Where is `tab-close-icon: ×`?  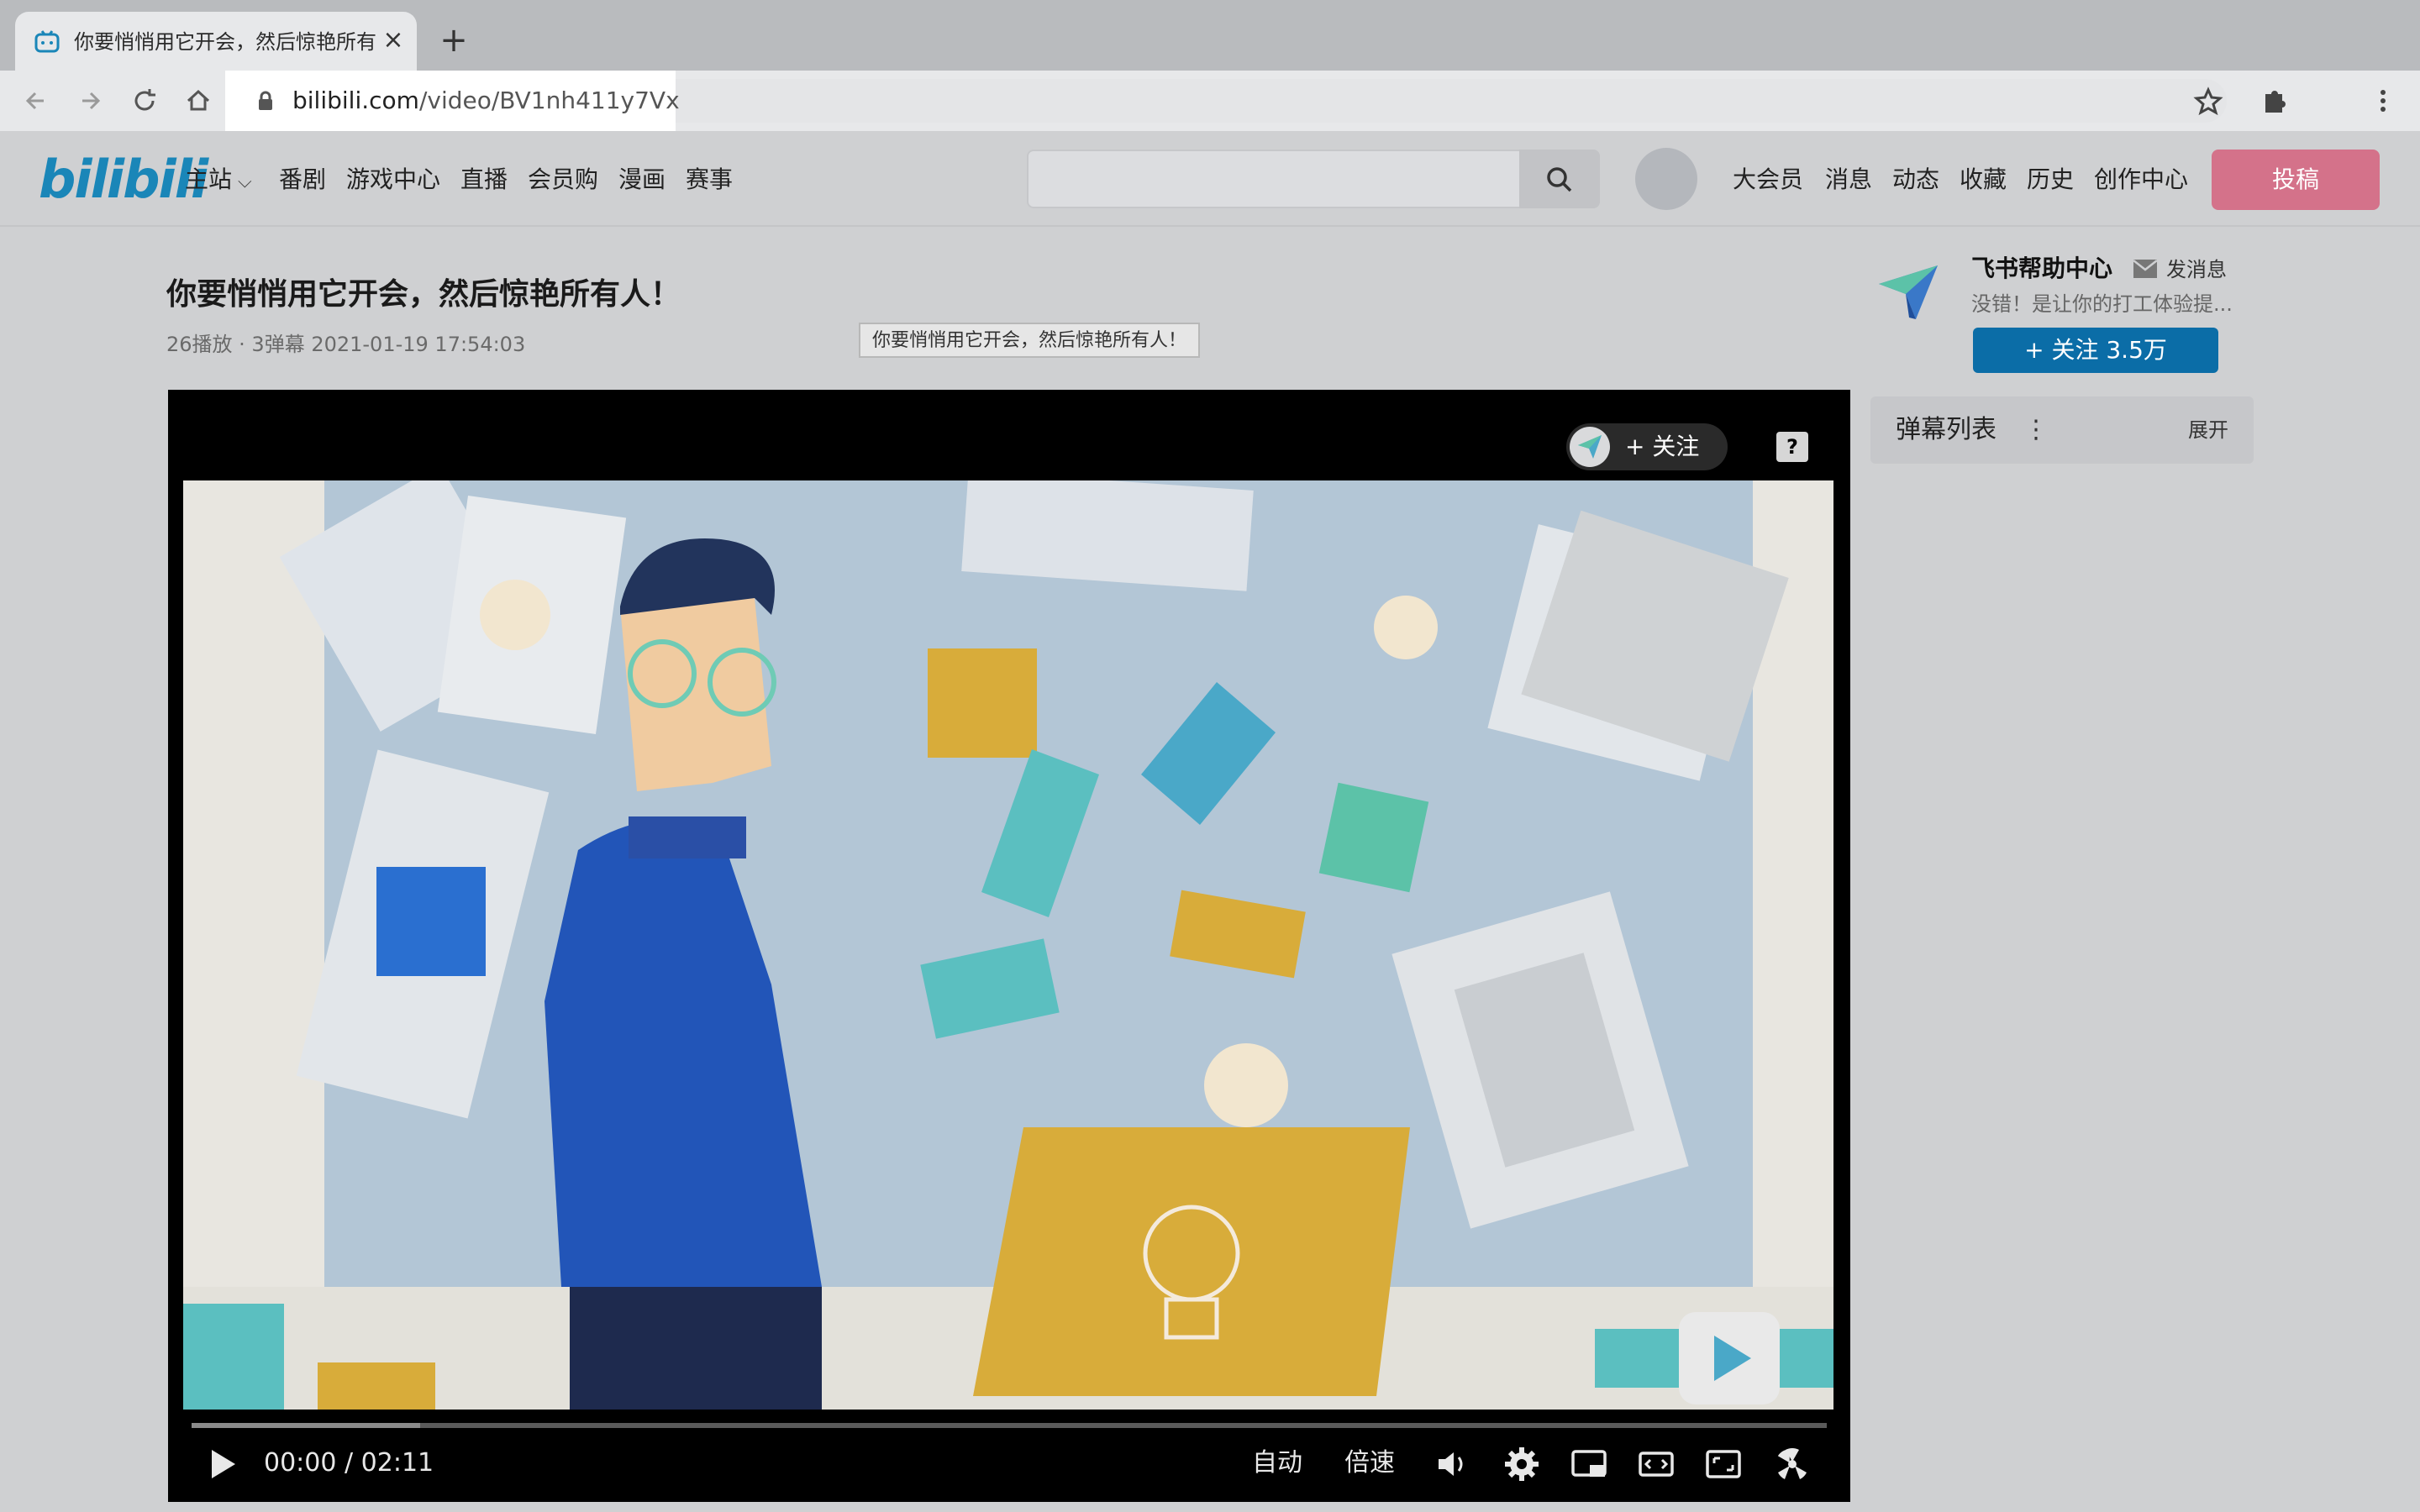
tab-close-icon: × is located at coordinates (393, 40).